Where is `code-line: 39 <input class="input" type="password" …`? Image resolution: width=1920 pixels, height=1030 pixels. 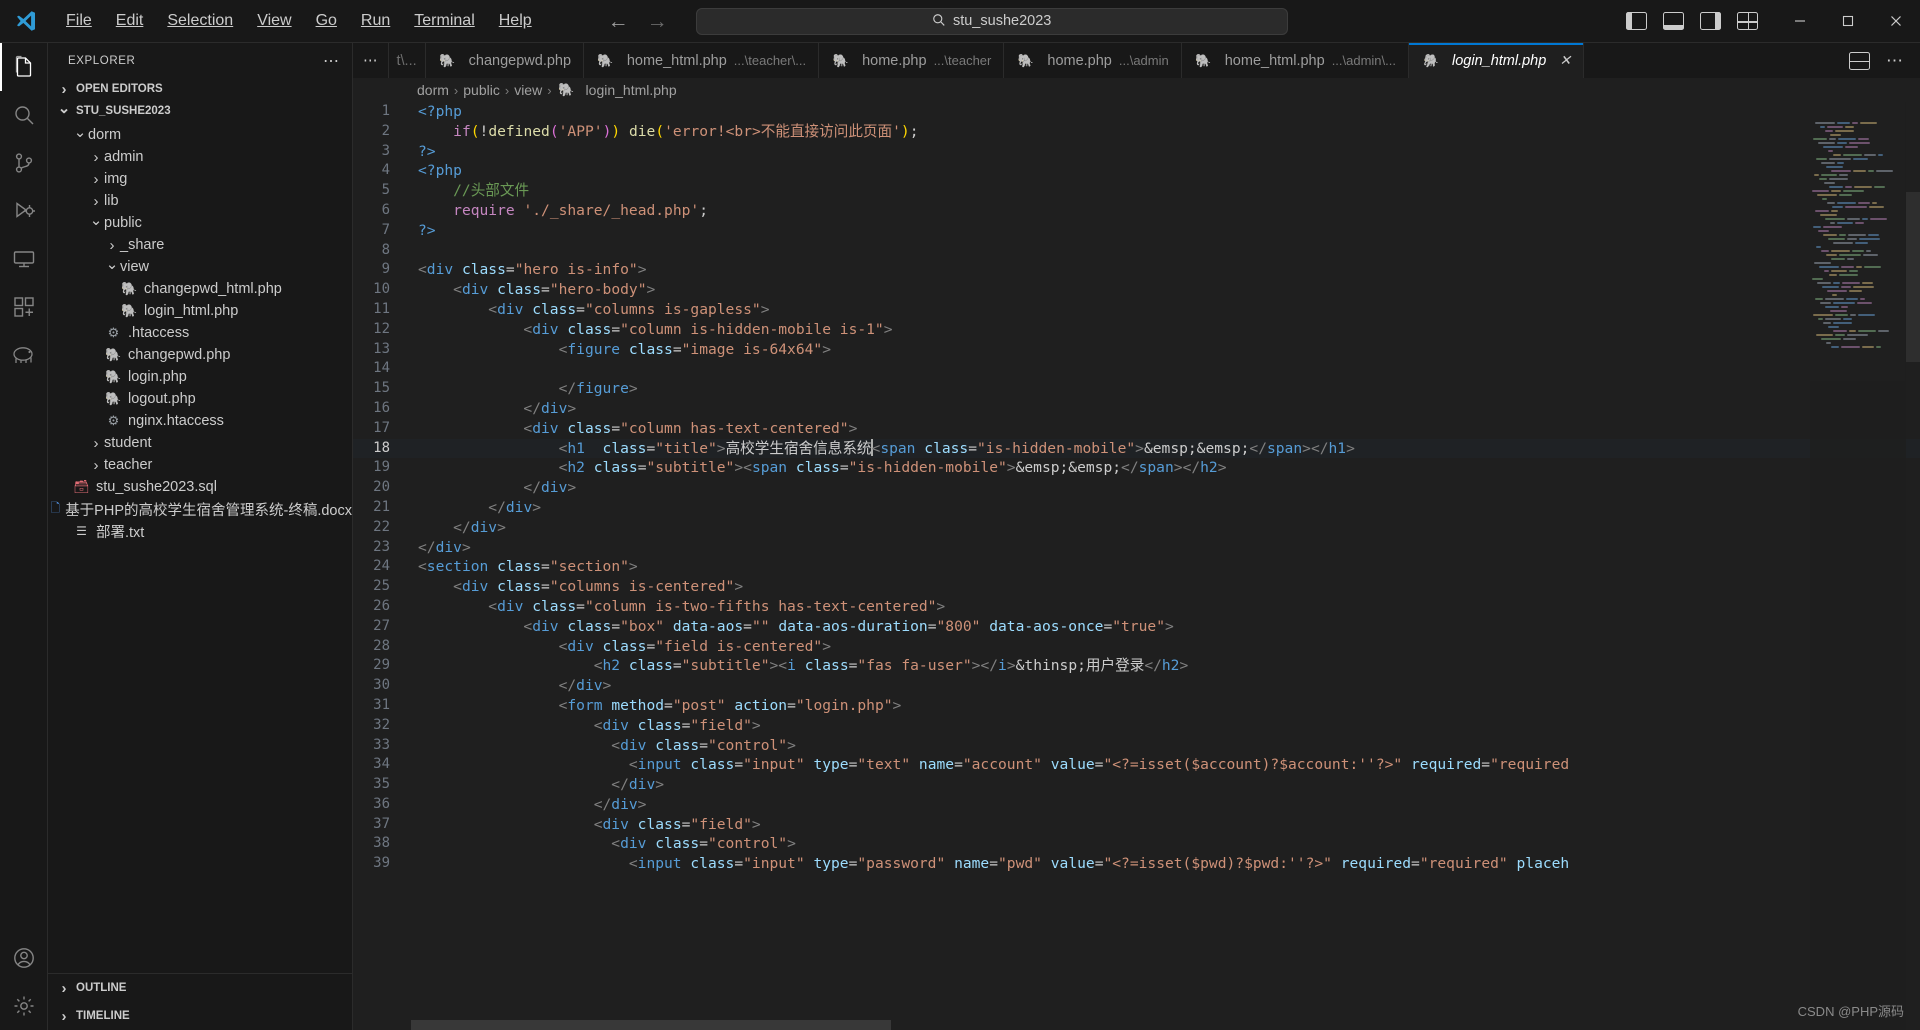
code-line: 39 <input class="input" type="password" … is located at coordinates (1136, 864).